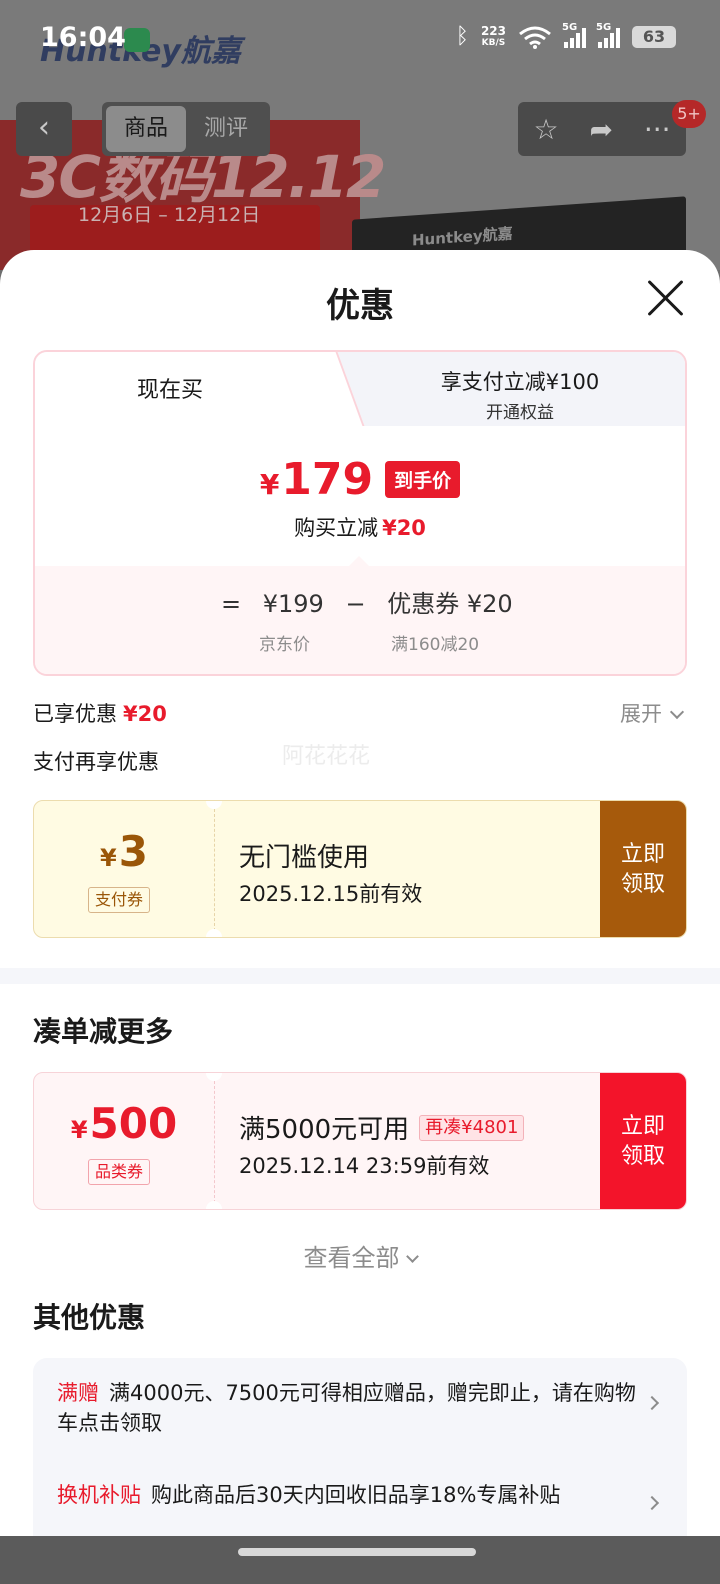 The image size is (720, 1584). I want to click on share-icon: ➦, so click(600, 129).